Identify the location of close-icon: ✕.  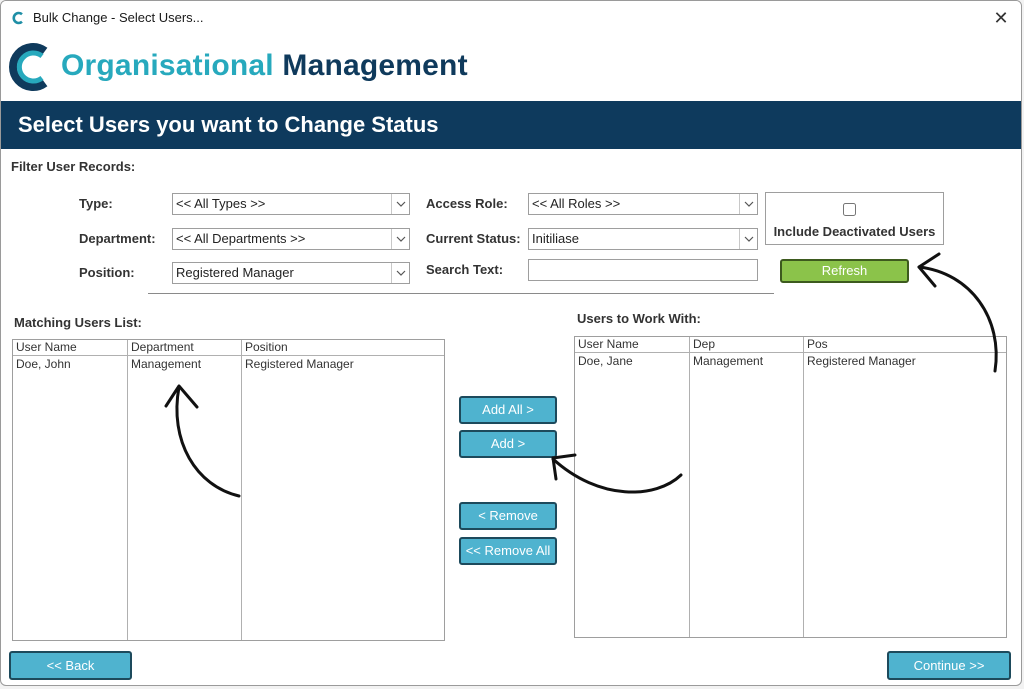
(1001, 18).